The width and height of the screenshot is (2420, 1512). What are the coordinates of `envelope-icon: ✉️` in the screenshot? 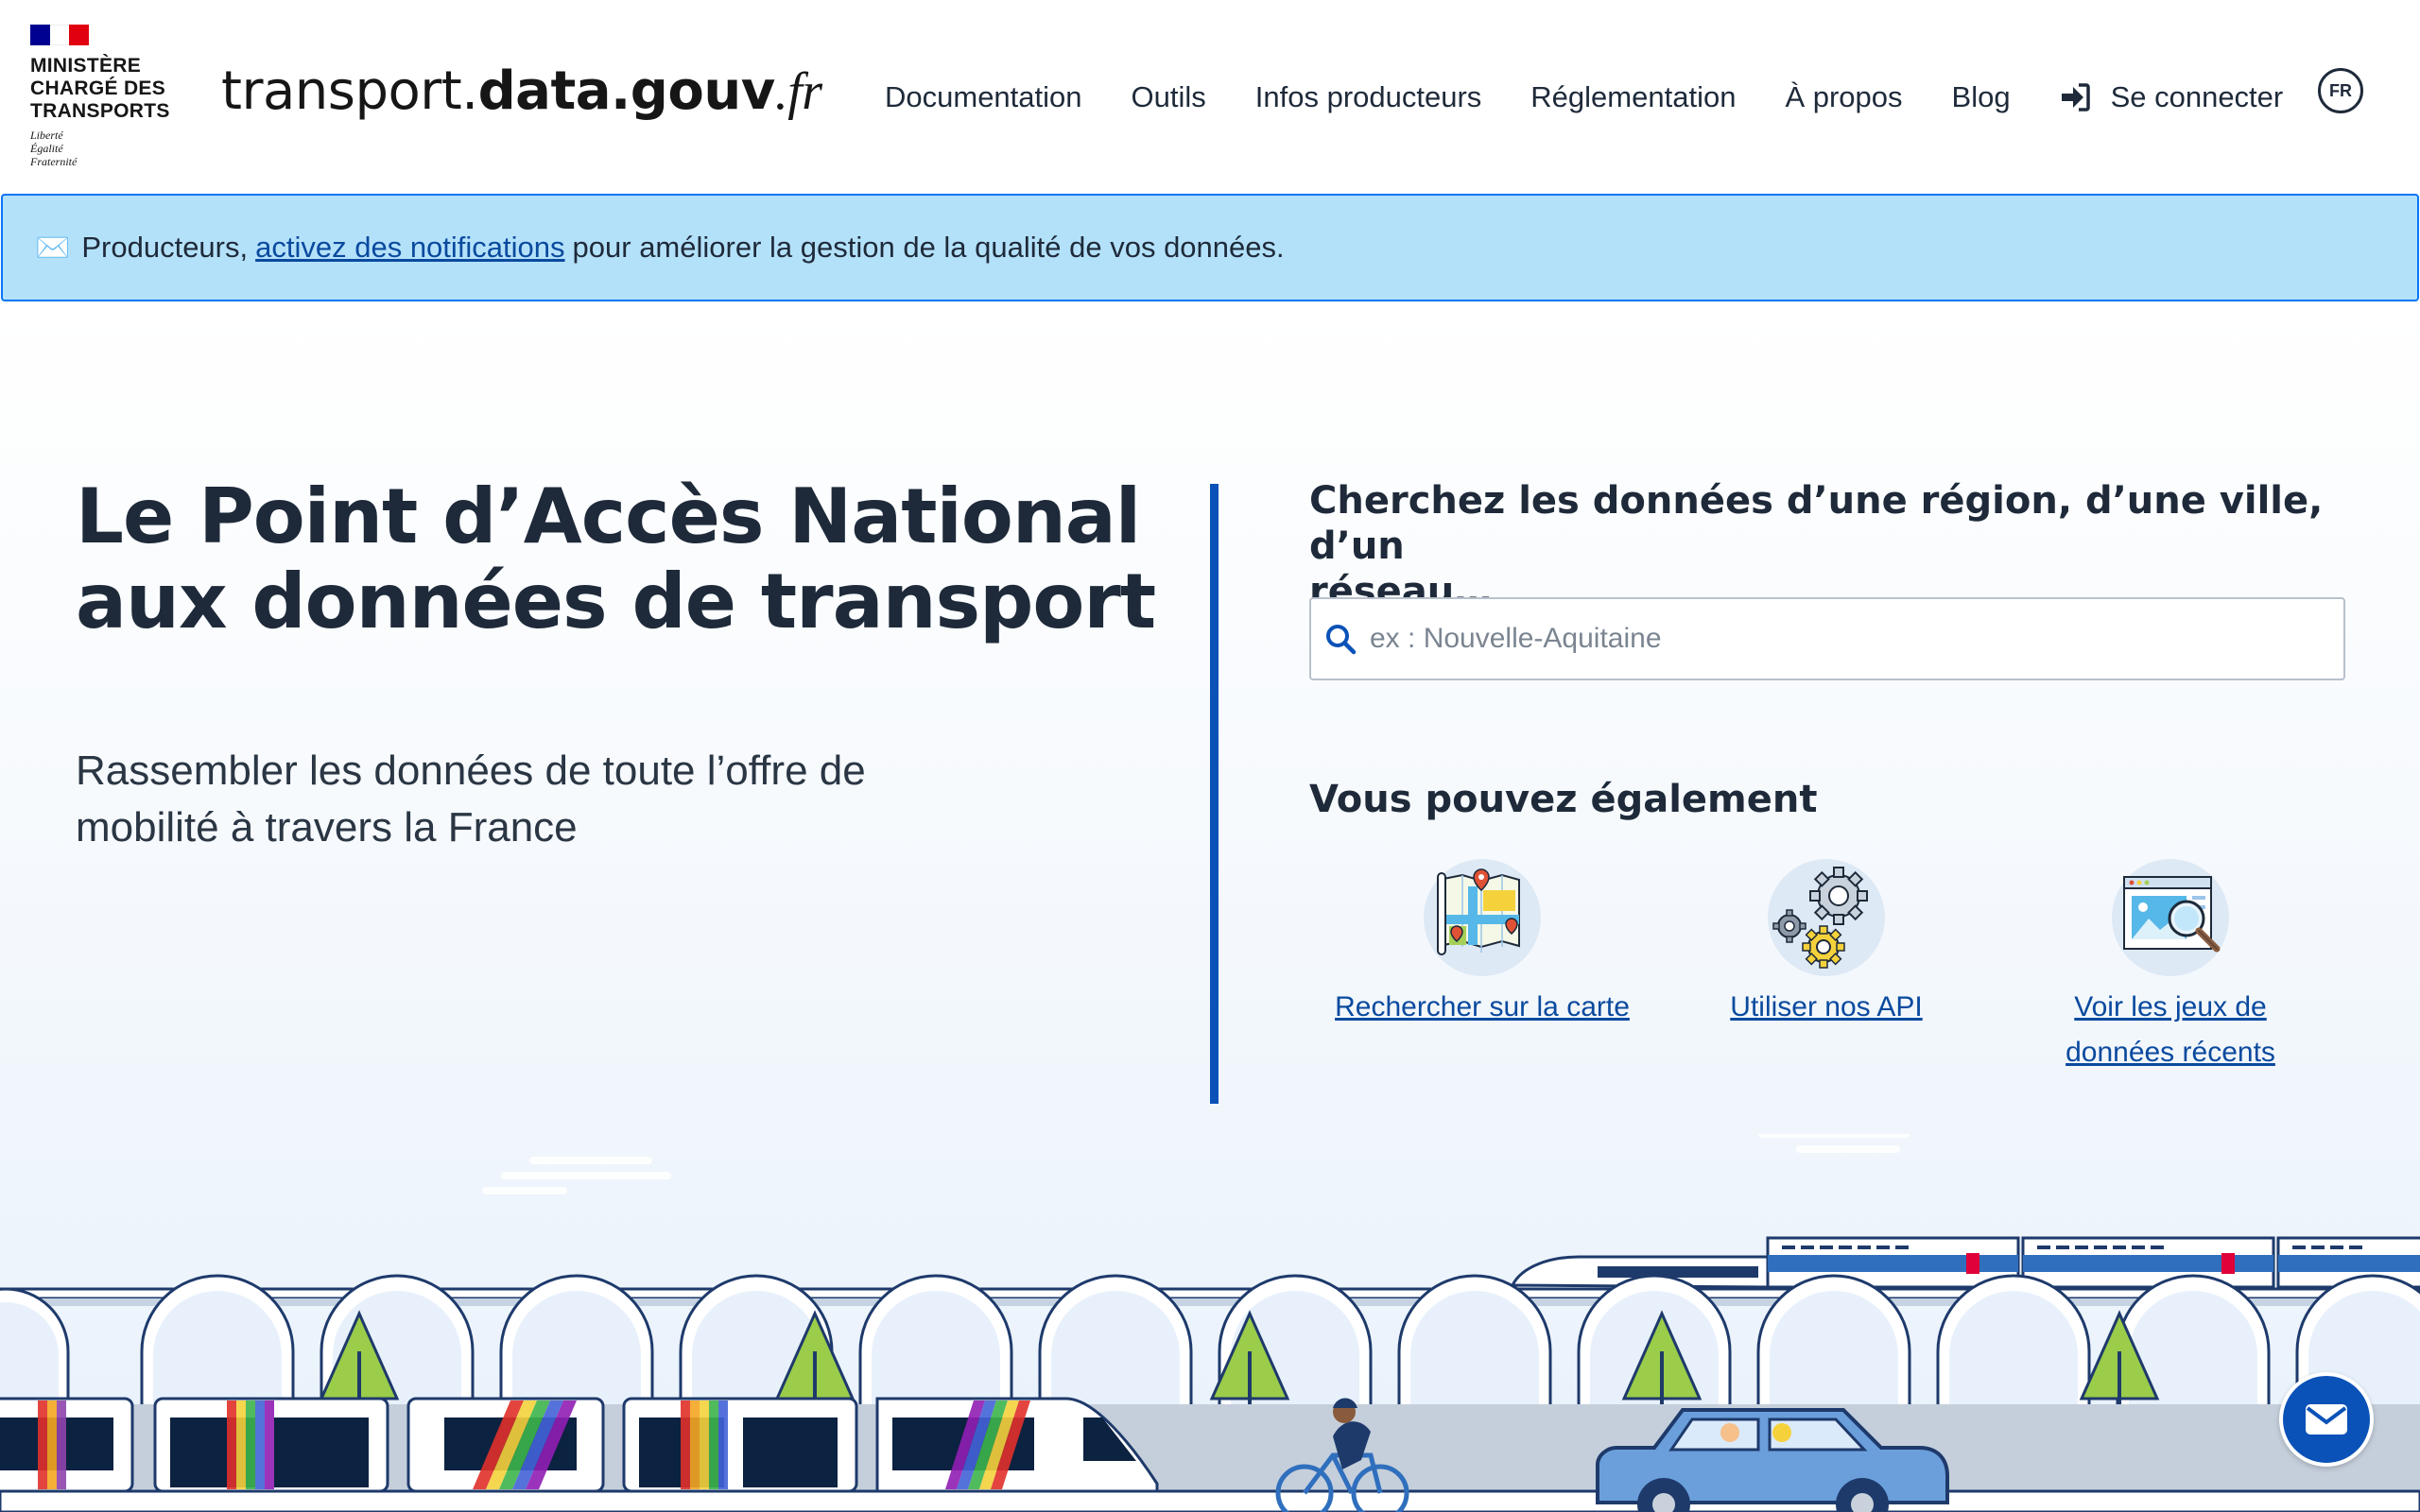 It's located at (53, 248).